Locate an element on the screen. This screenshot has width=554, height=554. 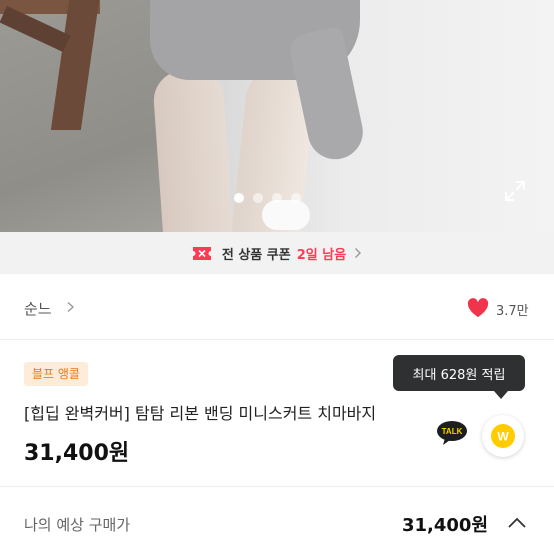
talk-label: TALK is located at coordinates (452, 431).